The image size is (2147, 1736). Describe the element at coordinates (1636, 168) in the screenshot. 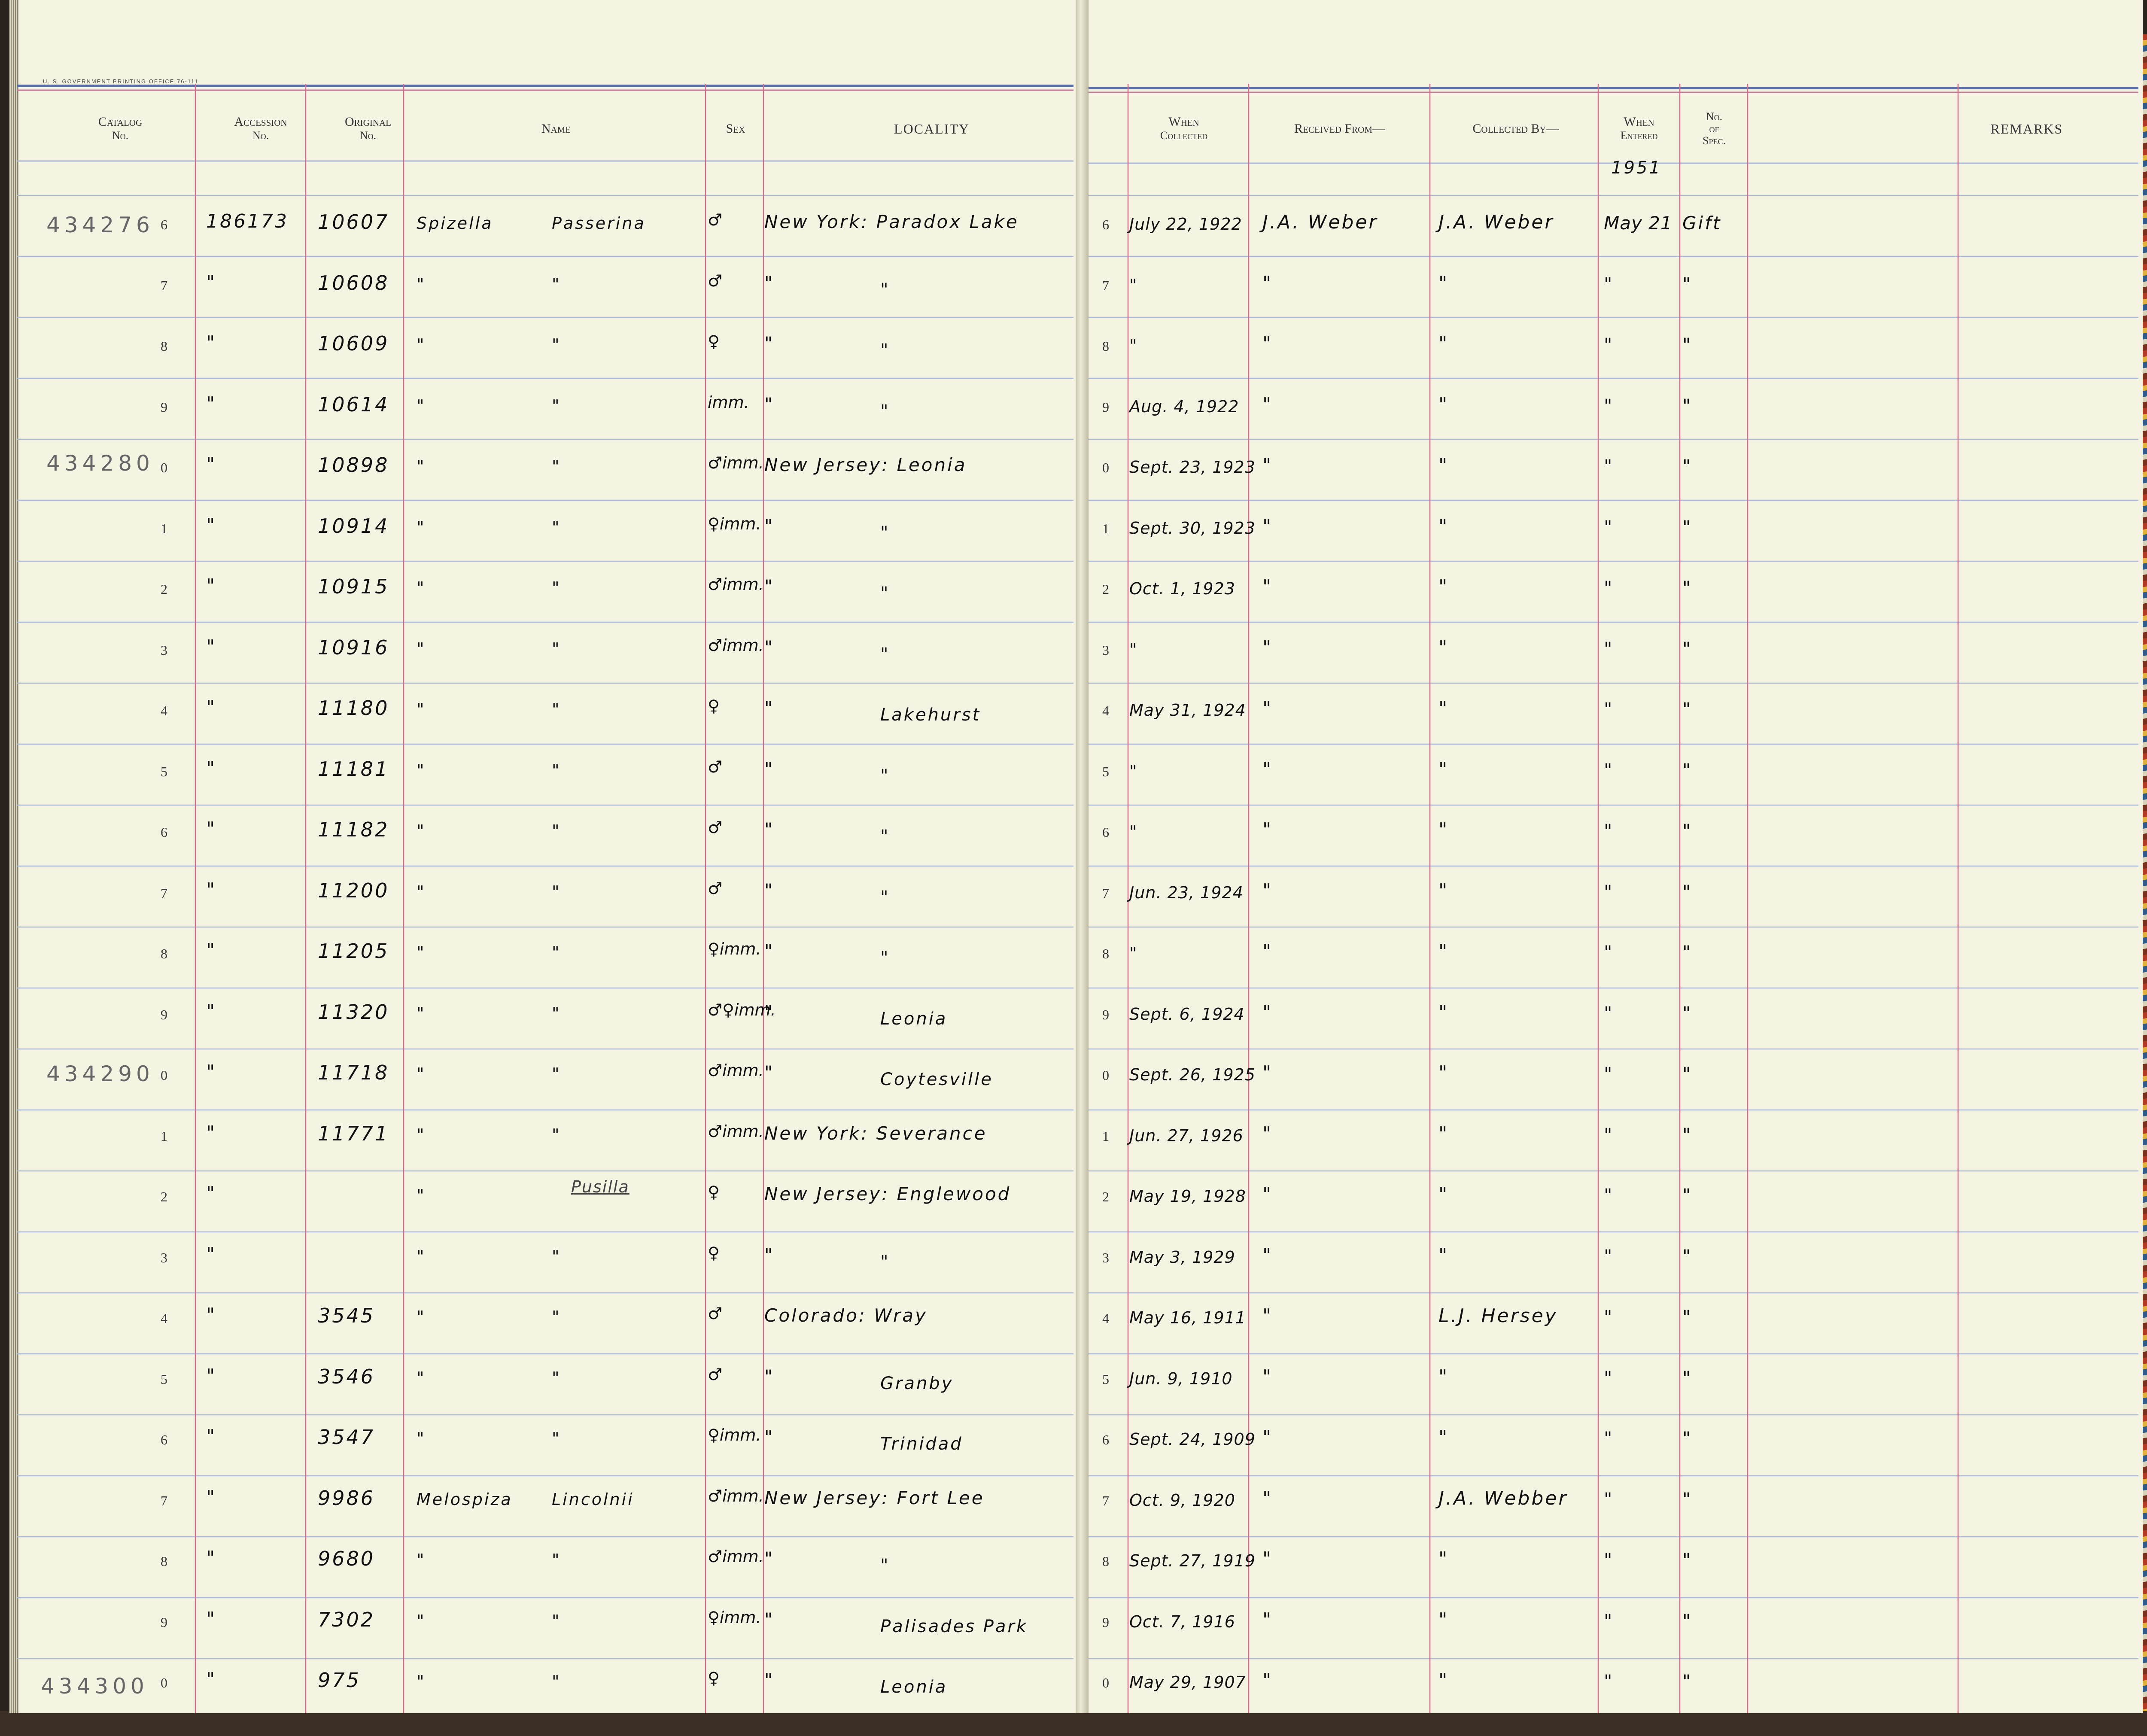

I see `year-entered: 1951` at that location.